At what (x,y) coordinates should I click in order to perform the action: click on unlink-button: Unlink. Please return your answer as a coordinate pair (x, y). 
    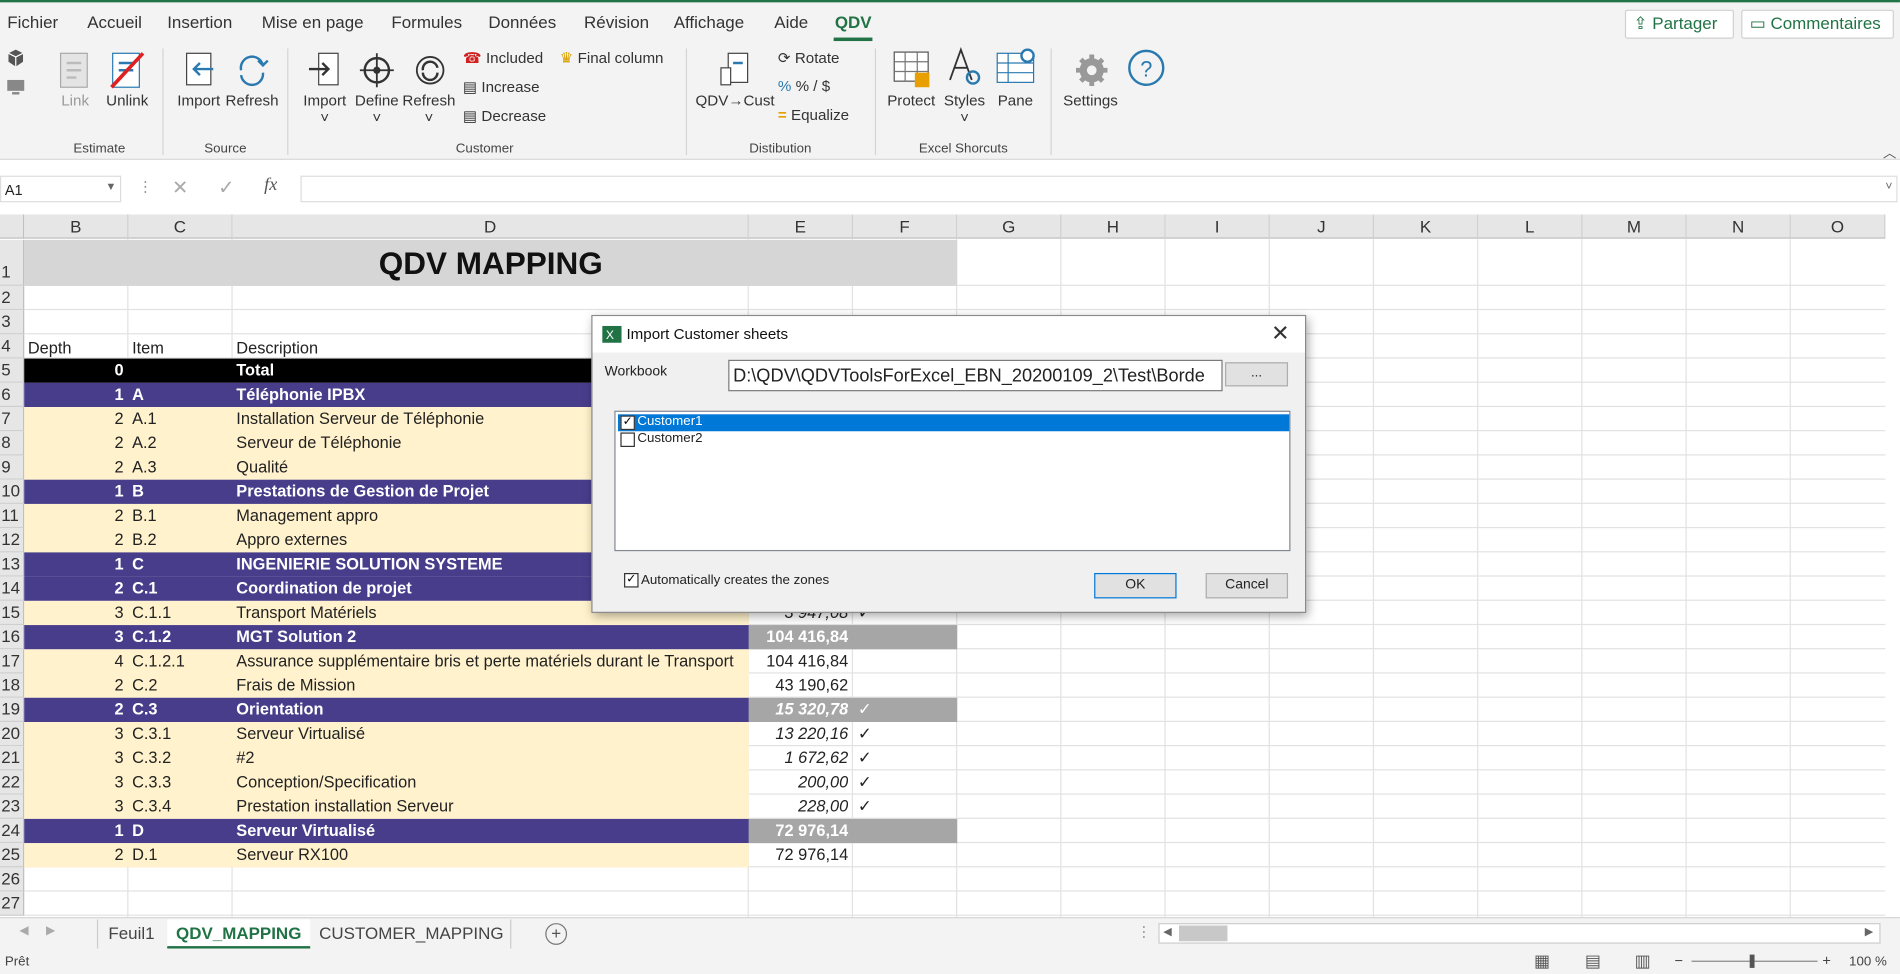
    Looking at the image, I should click on (127, 100).